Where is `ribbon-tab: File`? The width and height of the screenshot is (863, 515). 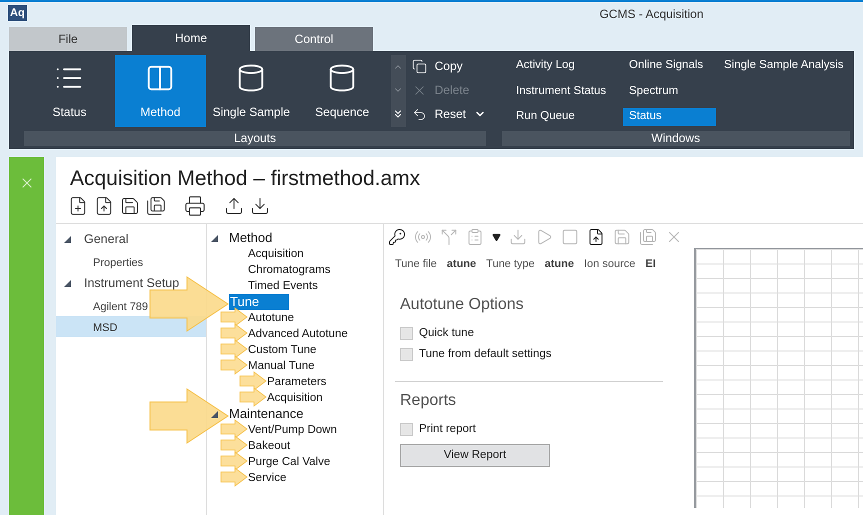 ribbon-tab: File is located at coordinates (68, 39).